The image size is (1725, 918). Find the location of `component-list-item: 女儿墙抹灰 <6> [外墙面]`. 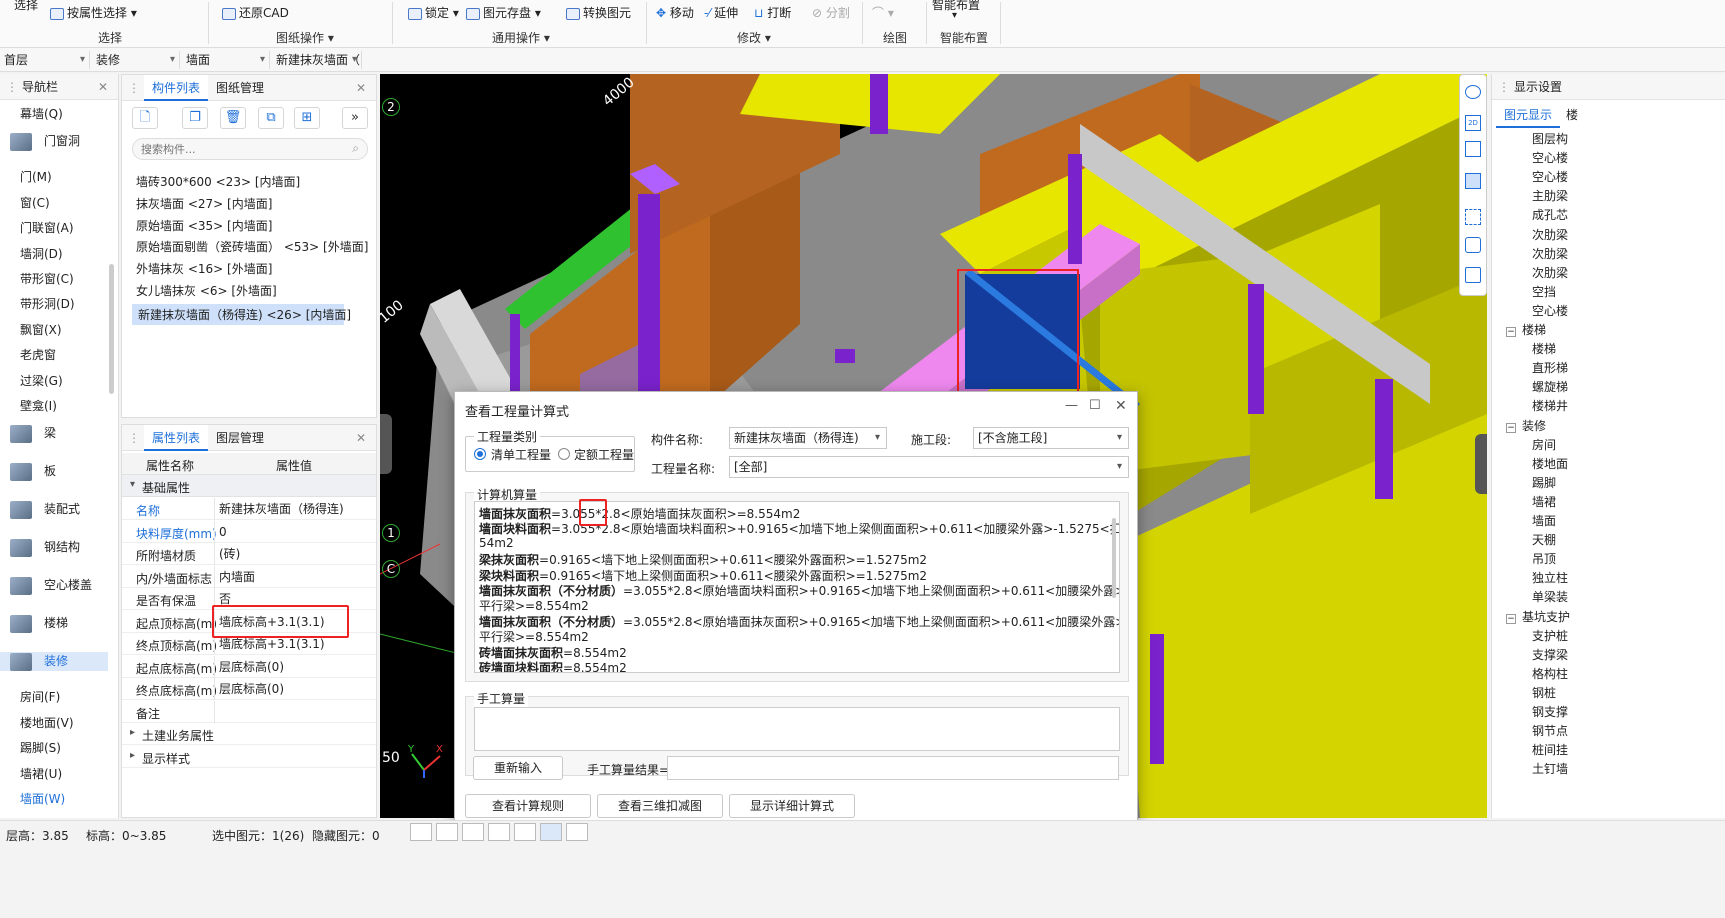

component-list-item: 女儿墙抹灰 <6> [外墙面] is located at coordinates (206, 290).